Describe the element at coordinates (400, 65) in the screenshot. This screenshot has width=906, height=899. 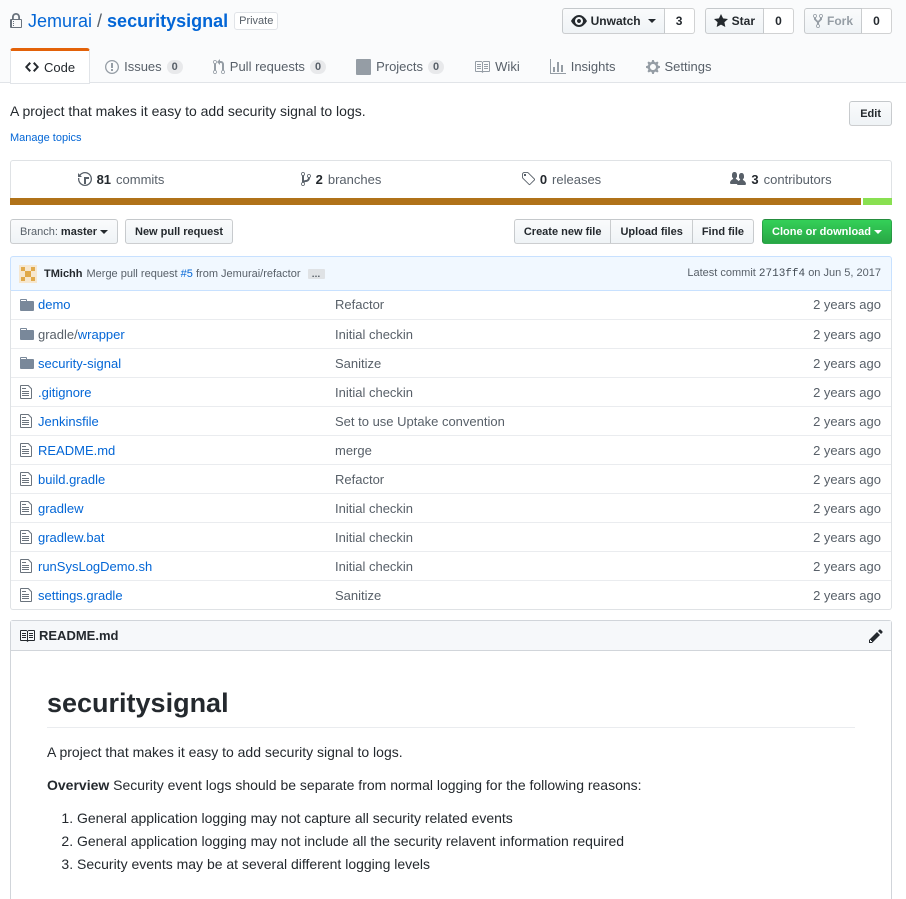
I see `tab-projects: Projects 0` at that location.